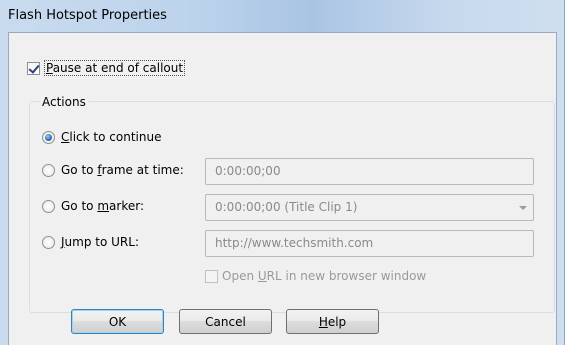 The height and width of the screenshot is (345, 565). I want to click on radio-go-to-marker: Go to marker:, so click(93, 206).